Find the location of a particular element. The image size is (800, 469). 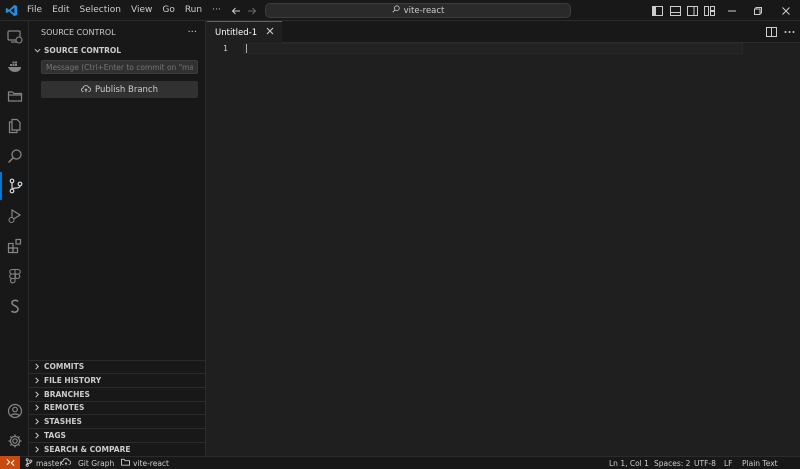

back-arrow-icon is located at coordinates (236, 10).